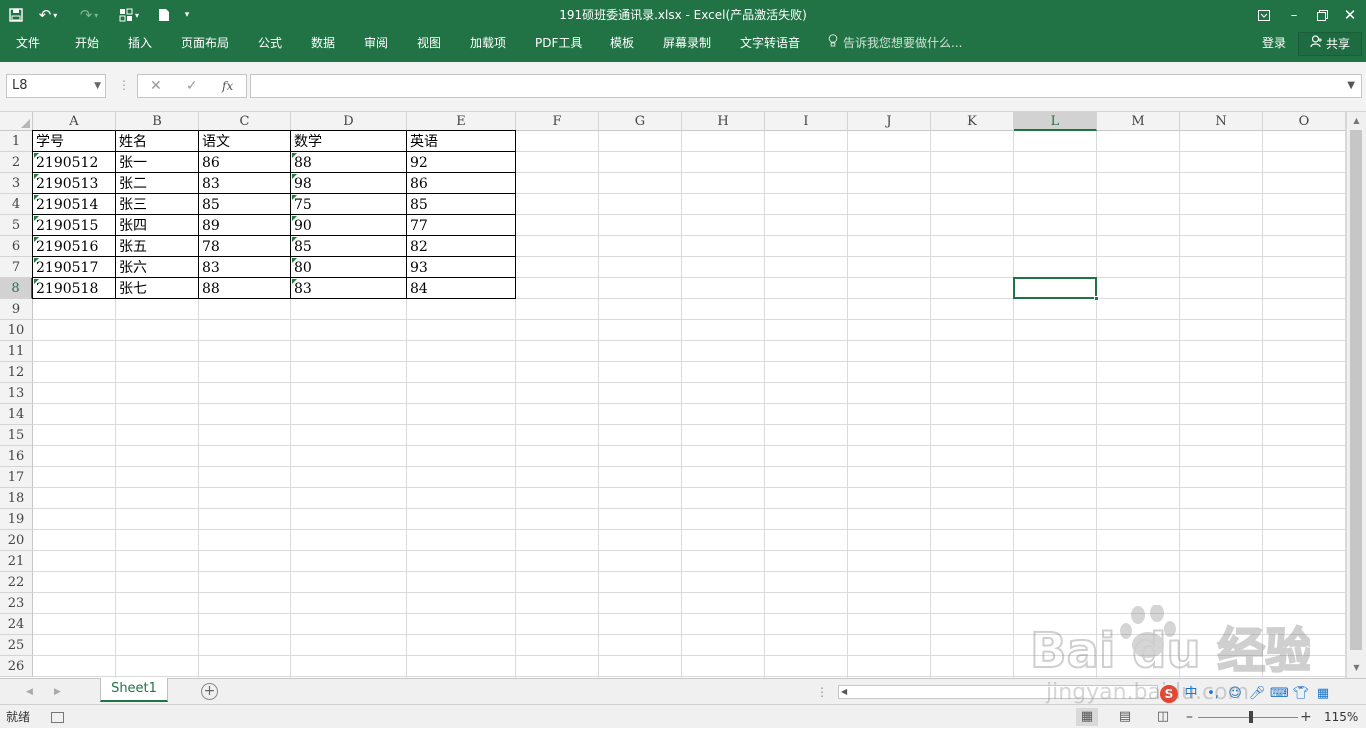 The width and height of the screenshot is (1366, 729). Describe the element at coordinates (157, 288) in the screenshot. I see `table-cell: 张七` at that location.